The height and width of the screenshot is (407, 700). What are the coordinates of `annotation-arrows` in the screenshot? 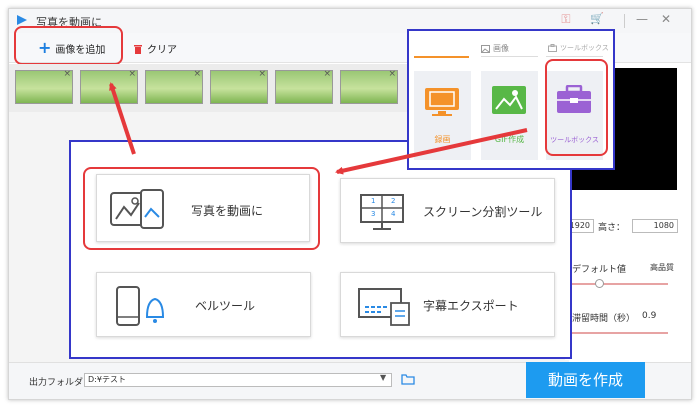 It's located at (318, 128).